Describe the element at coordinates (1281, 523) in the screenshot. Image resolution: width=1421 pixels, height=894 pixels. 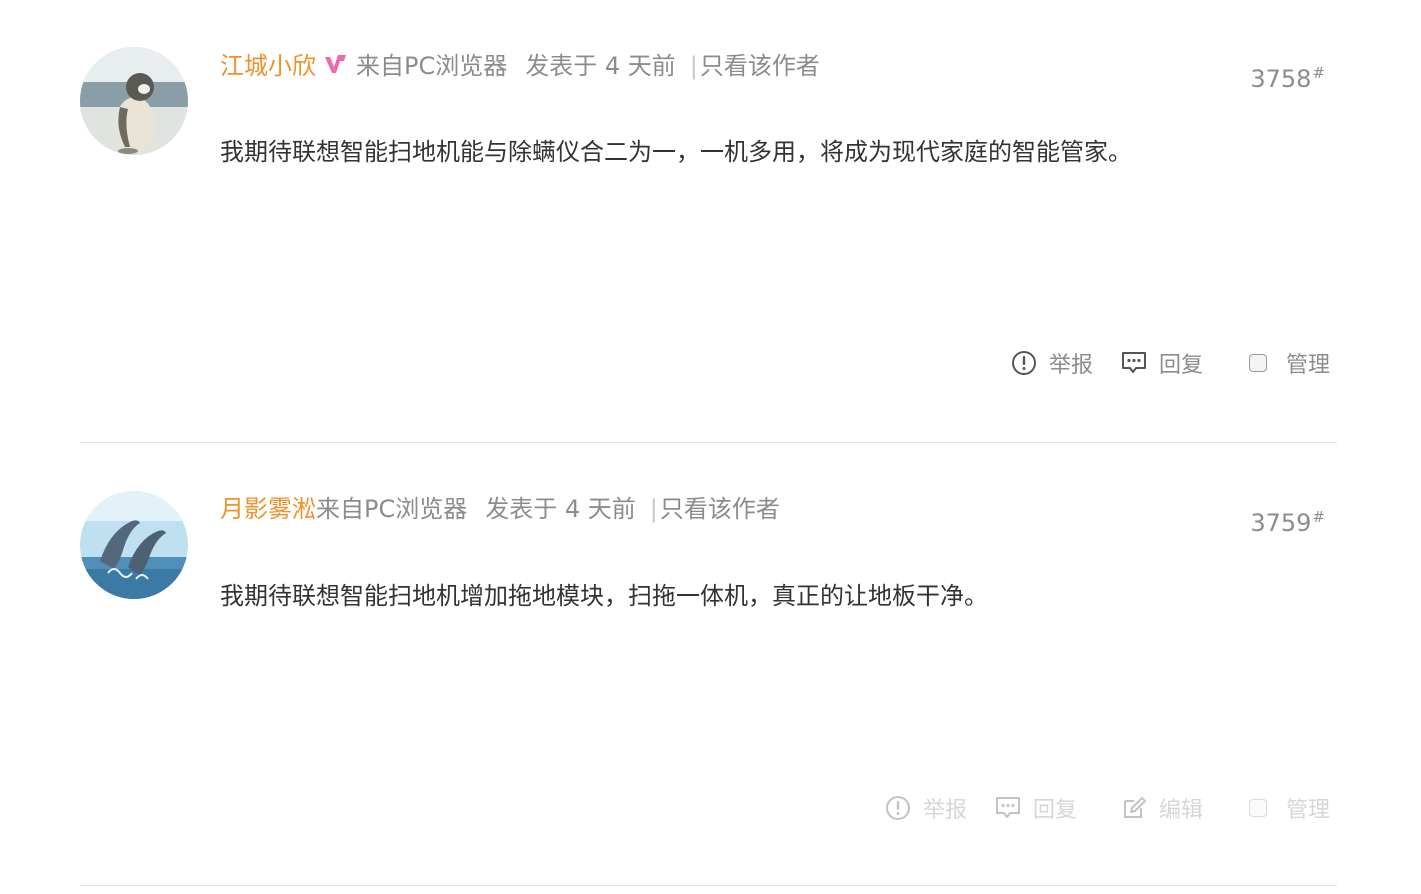
I see `floor-number-value: 3759` at that location.